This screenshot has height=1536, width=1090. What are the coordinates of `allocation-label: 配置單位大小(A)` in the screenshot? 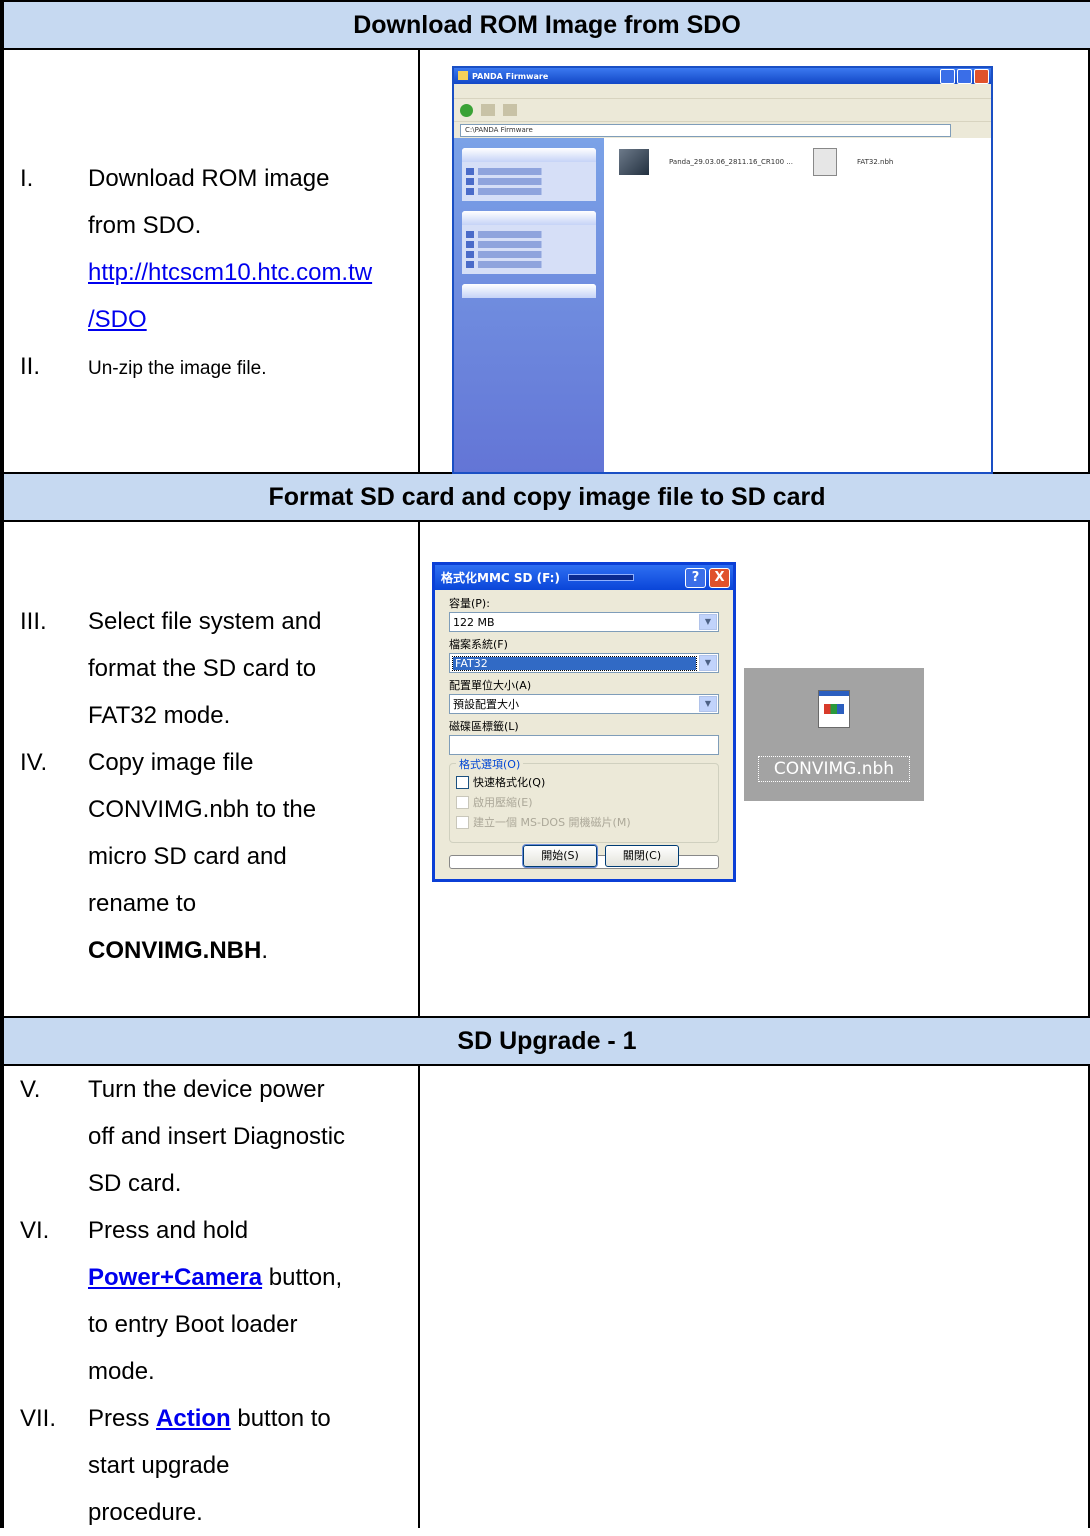 It's located at (490, 685).